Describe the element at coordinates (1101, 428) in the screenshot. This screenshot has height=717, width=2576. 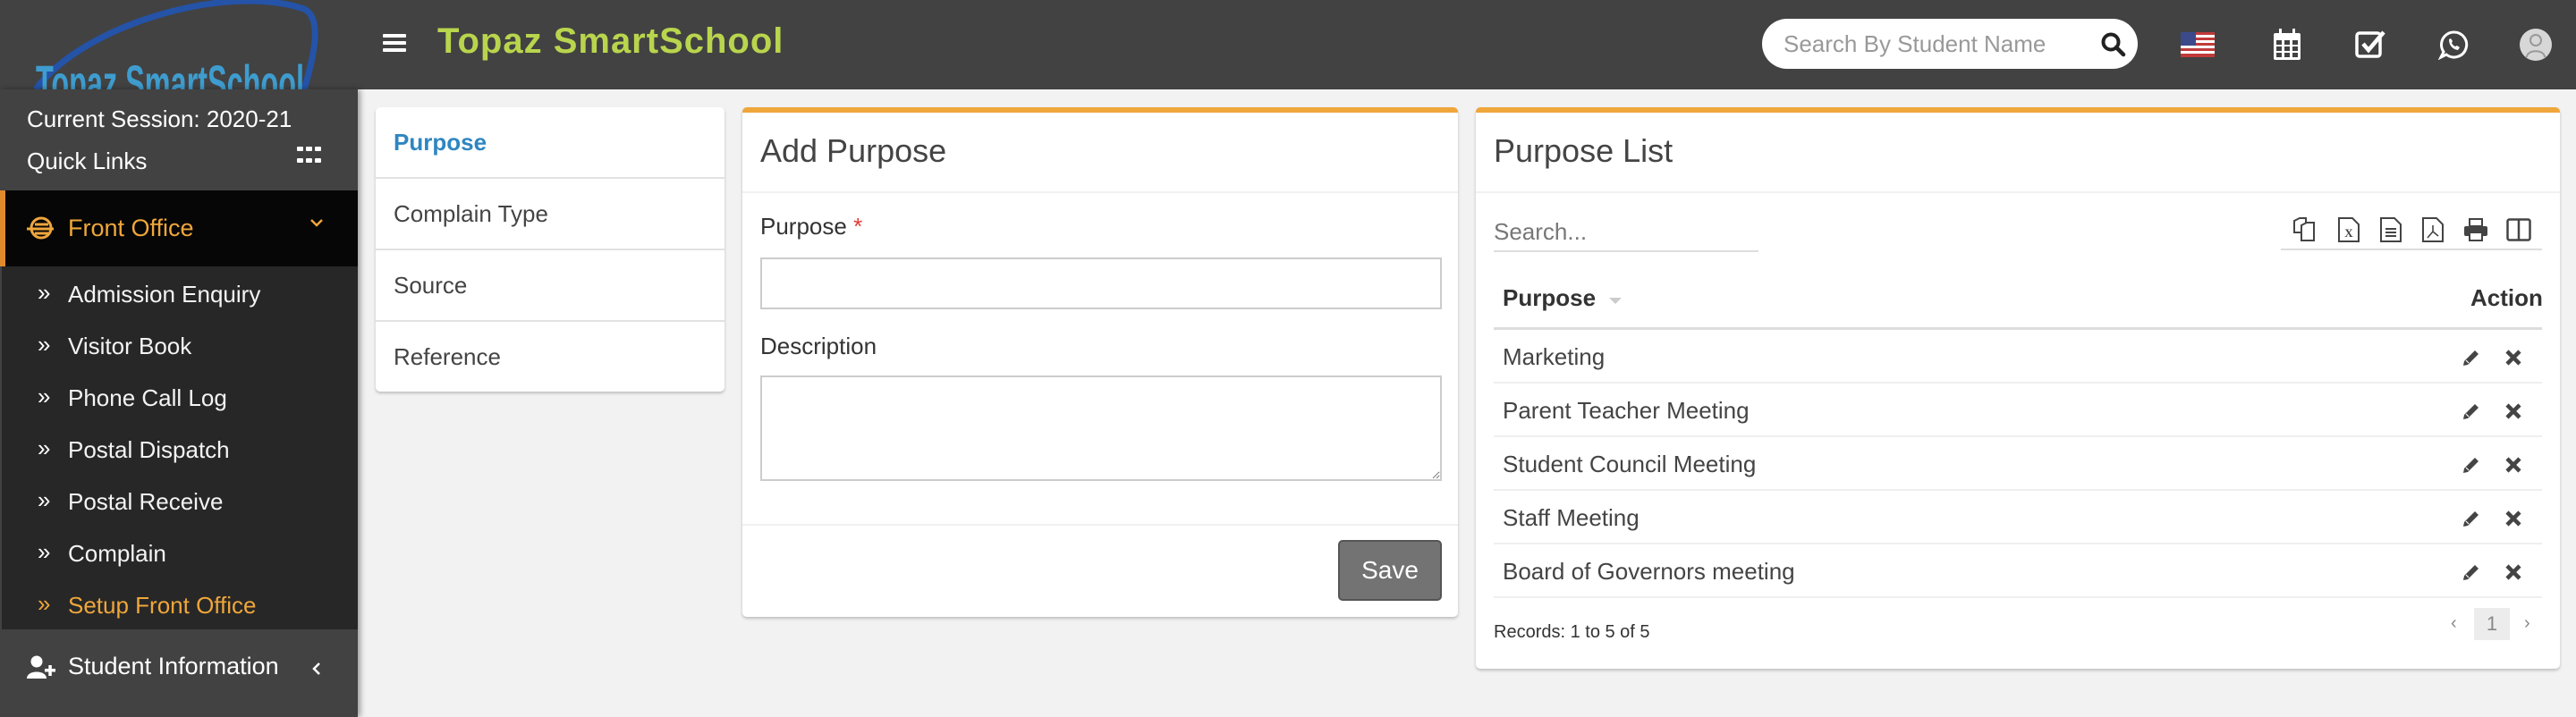
I see `description-textarea` at that location.